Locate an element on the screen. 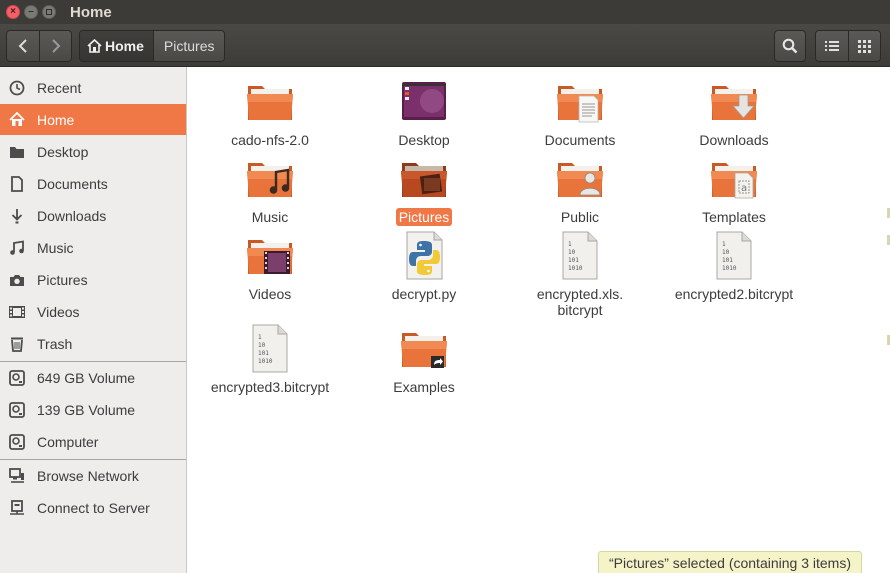 The image size is (890, 573). file-label-line: bitcrypt is located at coordinates (580, 310).